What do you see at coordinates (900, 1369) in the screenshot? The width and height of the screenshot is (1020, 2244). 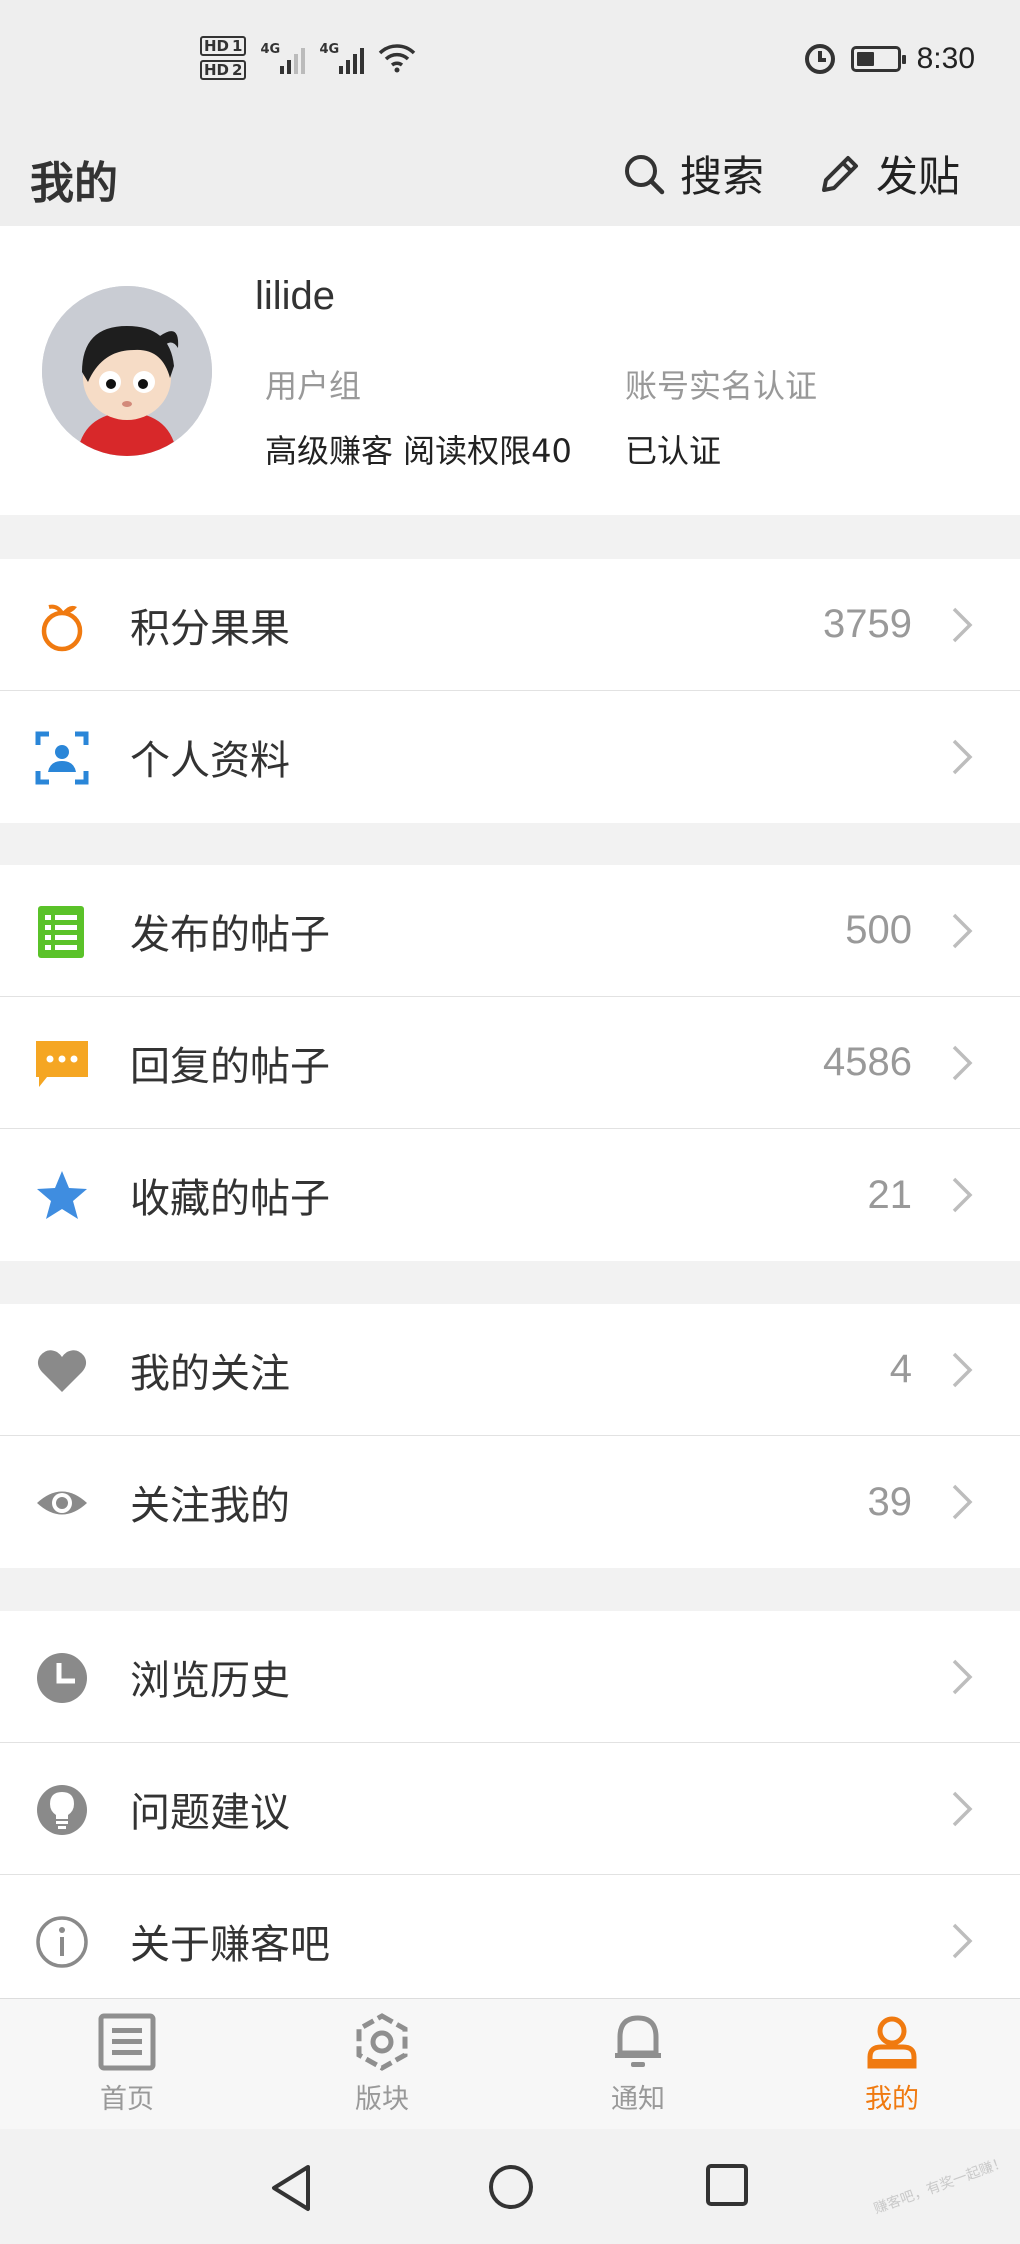 I see `menu-count: 4` at bounding box center [900, 1369].